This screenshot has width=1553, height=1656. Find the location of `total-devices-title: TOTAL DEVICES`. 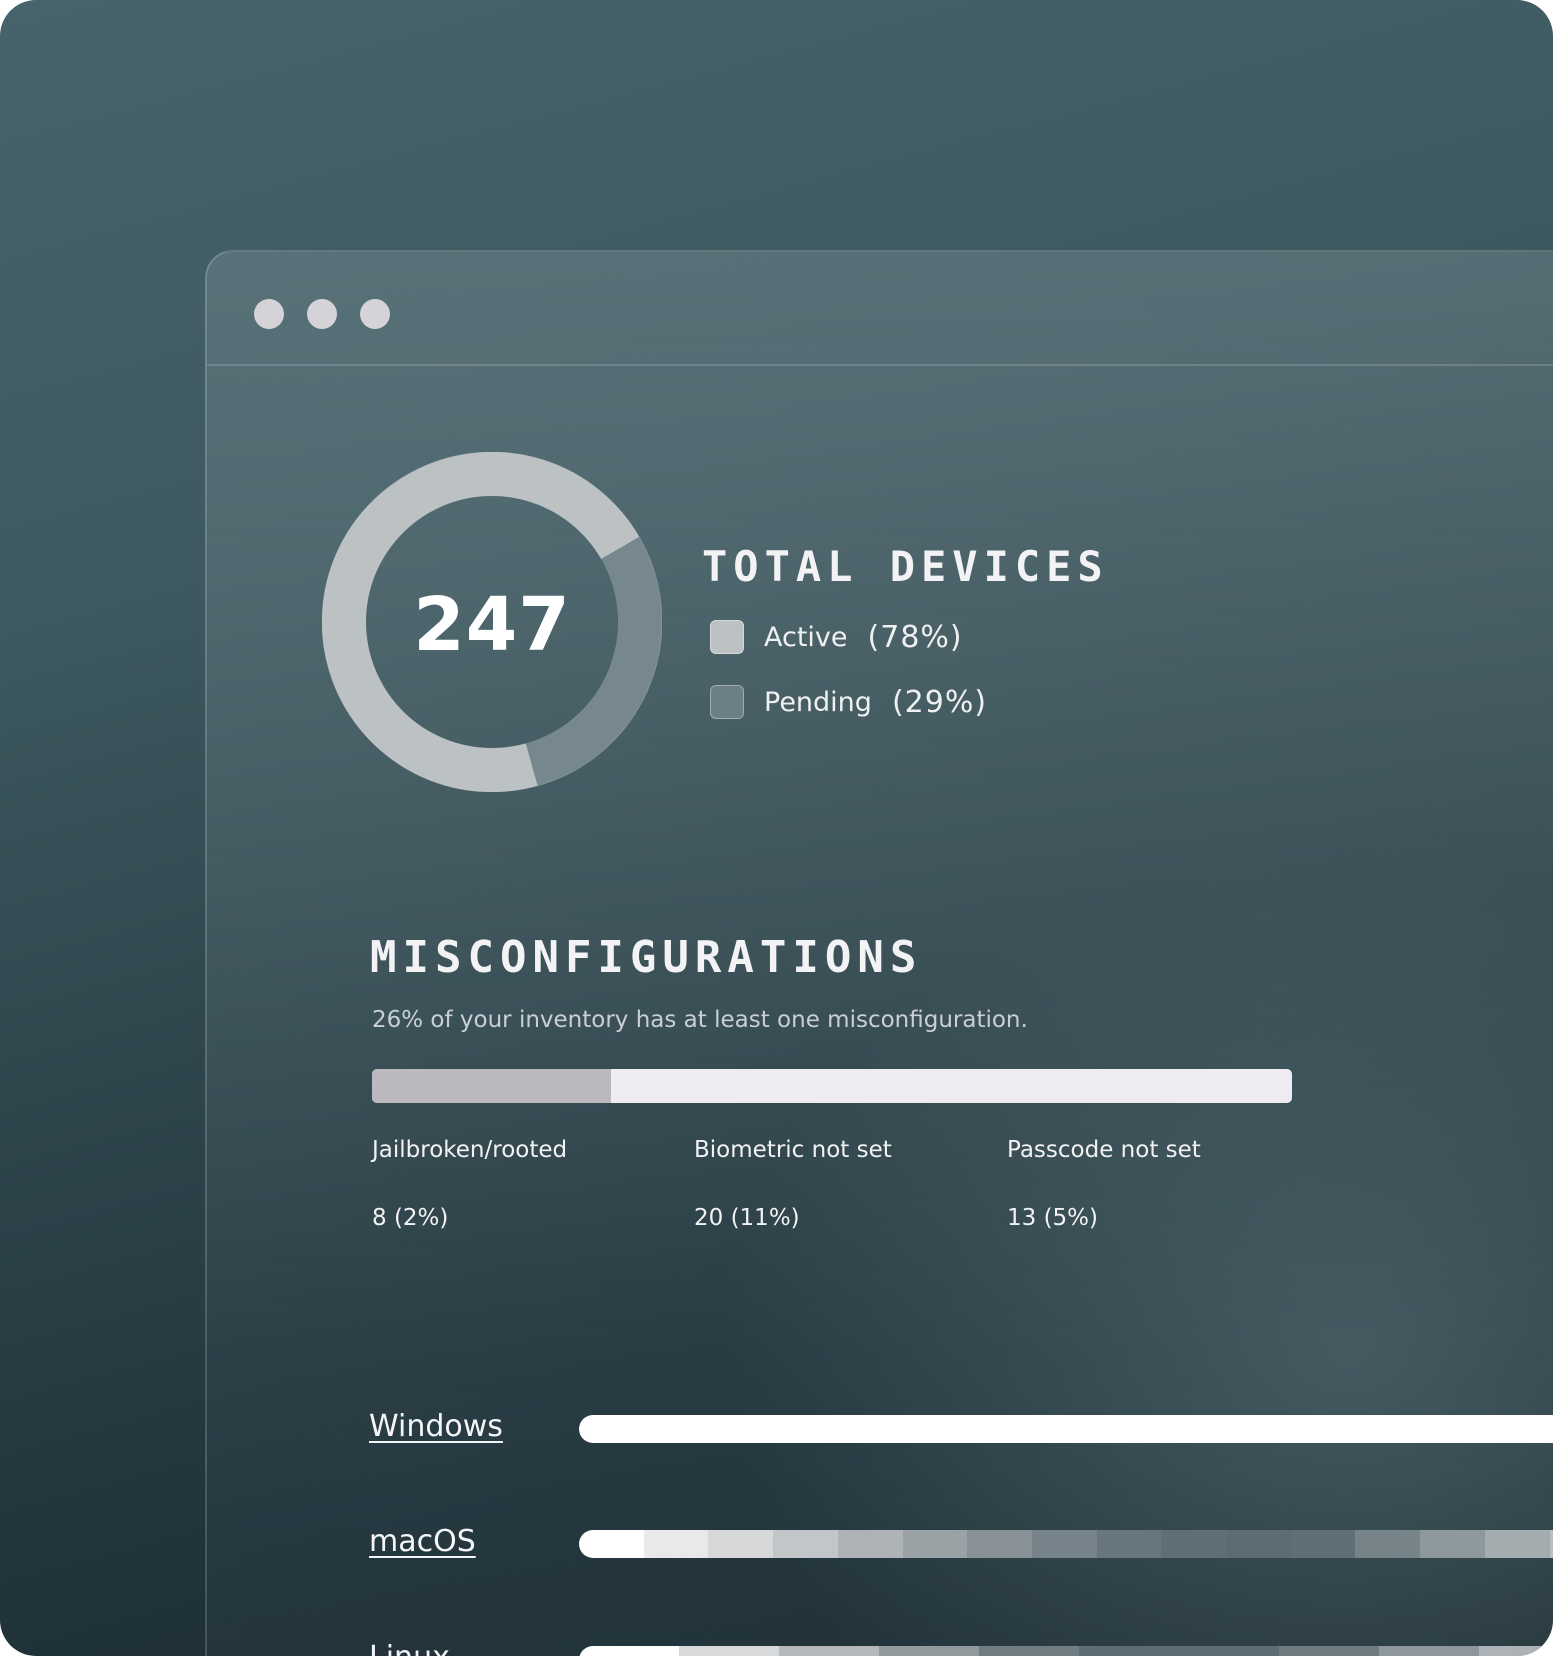

total-devices-title: TOTAL DEVICES is located at coordinates (905, 566).